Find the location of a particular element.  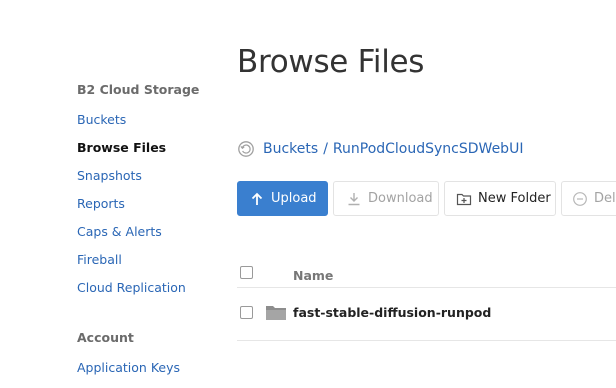

select-all-checkbox is located at coordinates (246, 272).